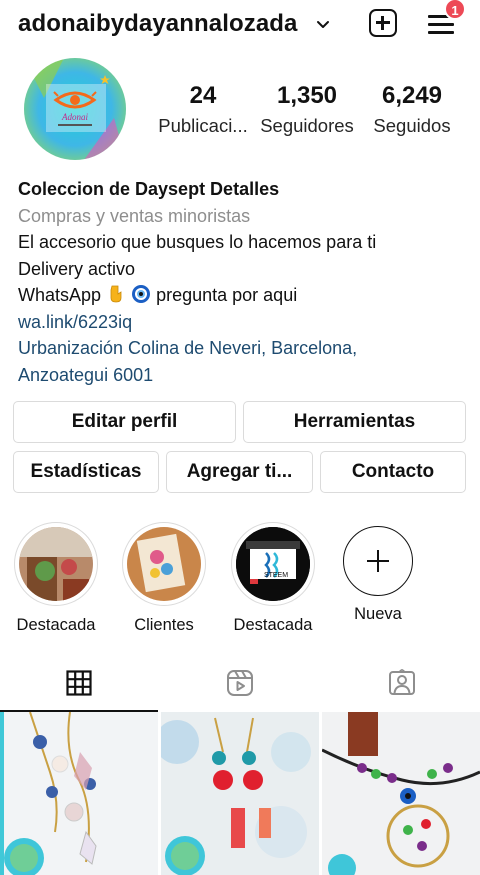 The height and width of the screenshot is (875, 480). What do you see at coordinates (412, 125) in the screenshot?
I see `following-label: Seguidos` at bounding box center [412, 125].